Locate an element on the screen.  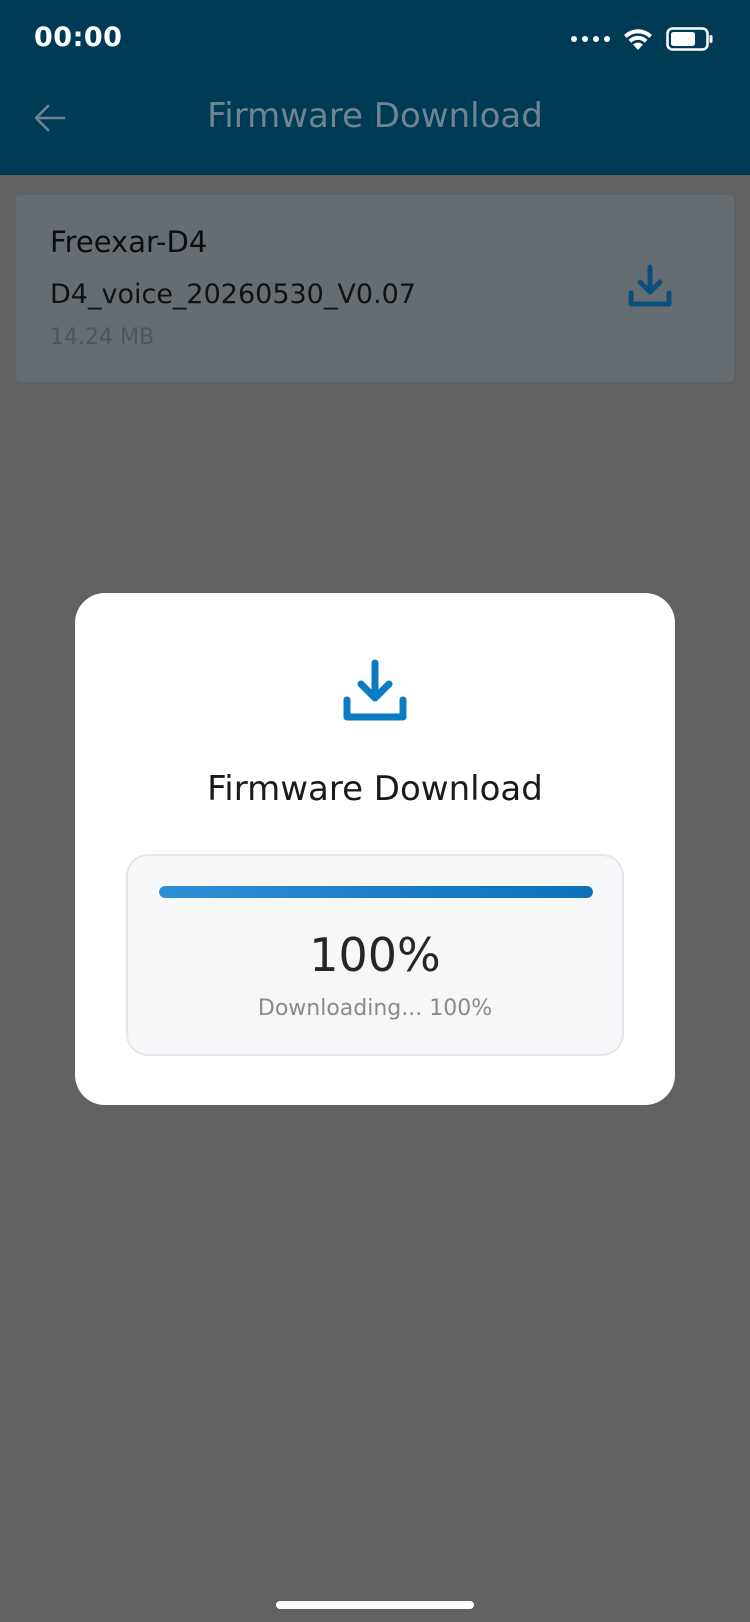
status-bar: 00:00 is located at coordinates (375, 41).